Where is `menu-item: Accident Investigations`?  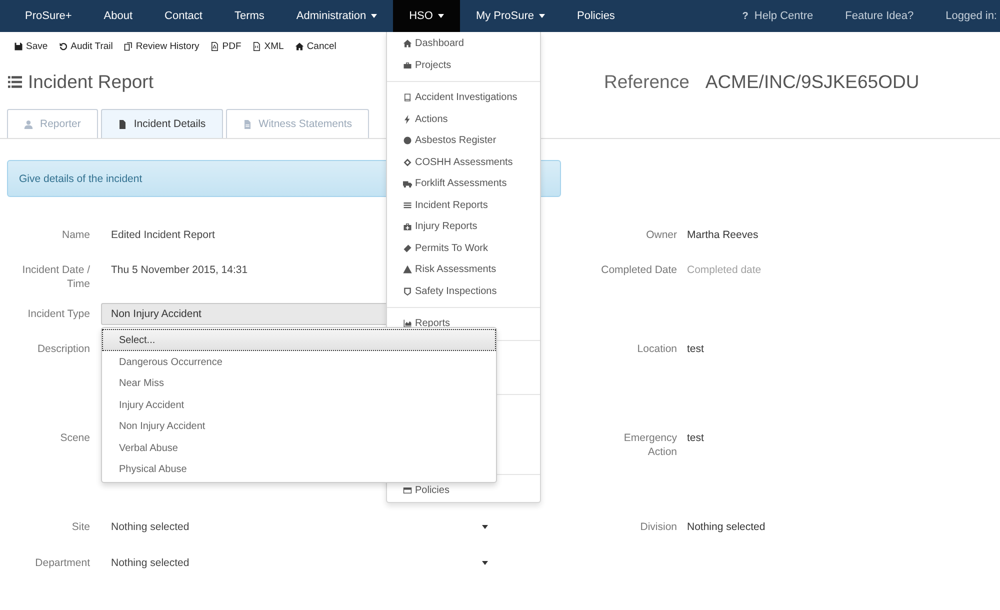
menu-item: Accident Investigations is located at coordinates (463, 97).